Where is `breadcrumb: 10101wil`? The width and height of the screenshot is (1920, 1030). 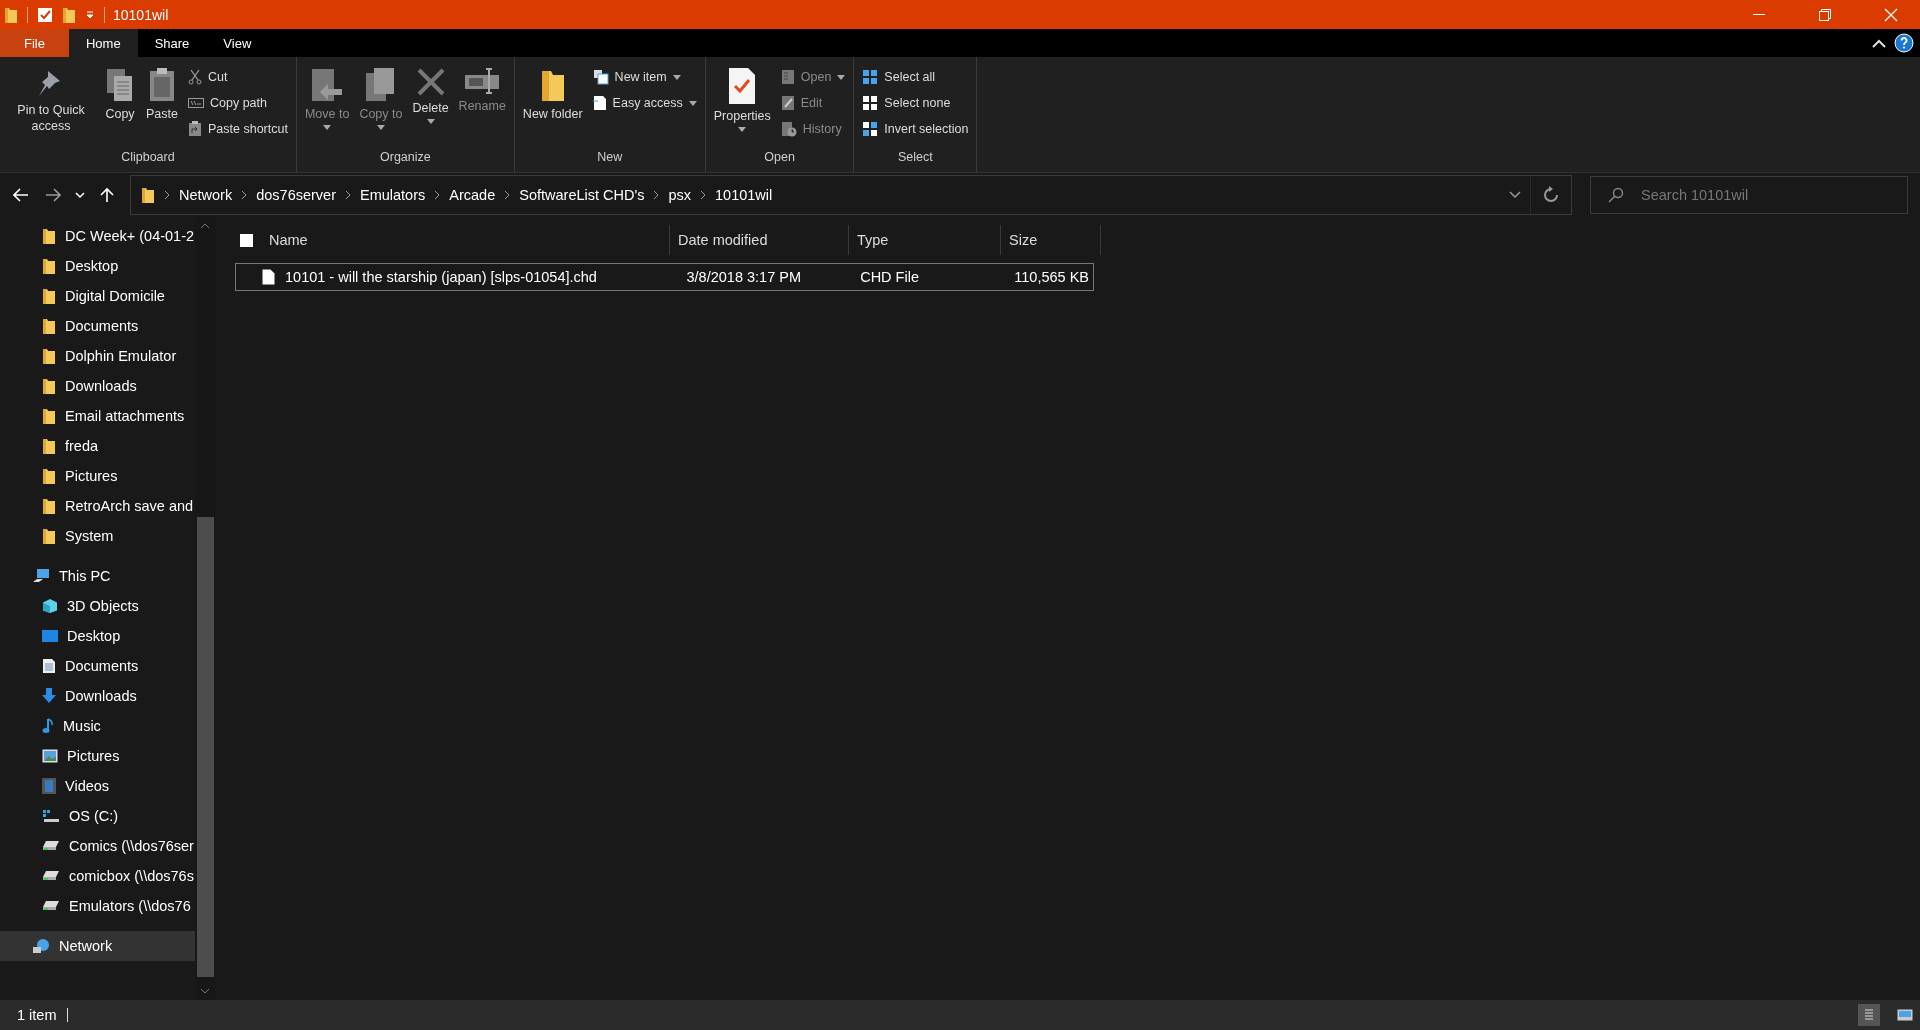
breadcrumb: 10101wil is located at coordinates (744, 195).